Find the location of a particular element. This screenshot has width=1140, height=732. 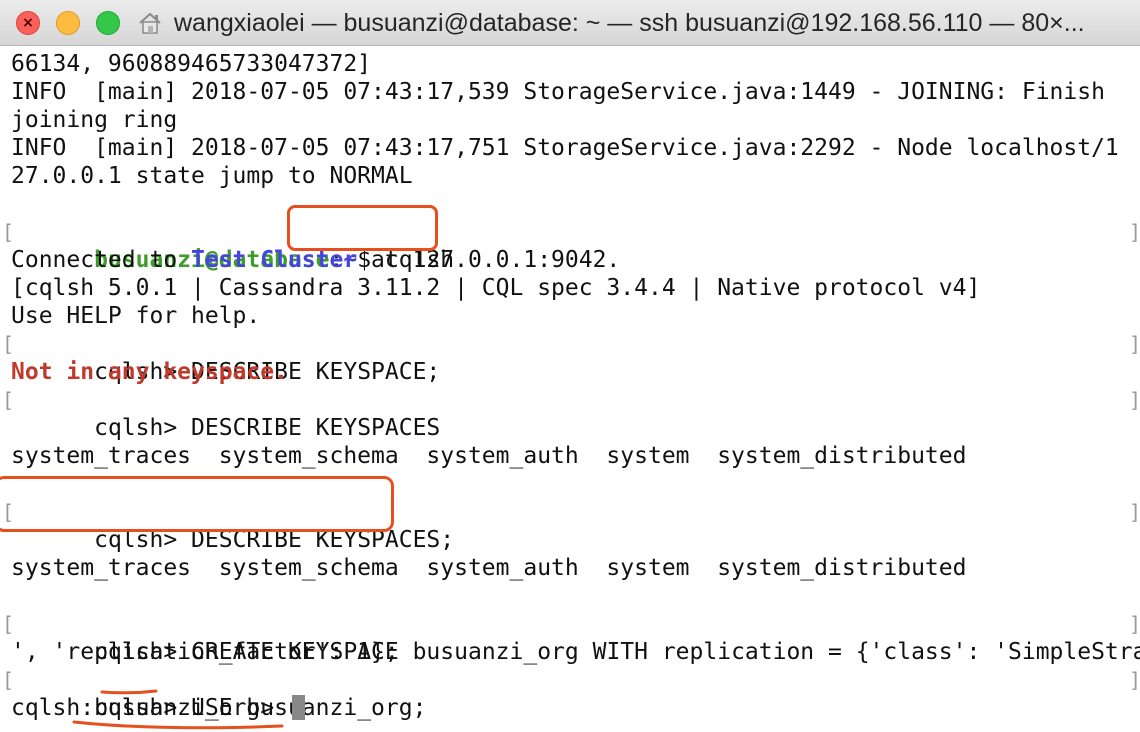

cqlsh-command-line: [cqlsh> DESCRIBE KEYSPACES ] is located at coordinates (571, 413).